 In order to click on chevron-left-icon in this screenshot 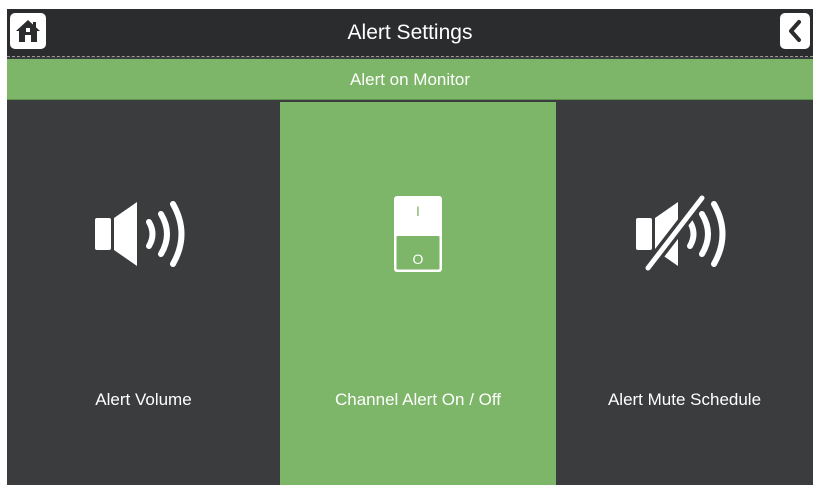, I will do `click(795, 31)`.